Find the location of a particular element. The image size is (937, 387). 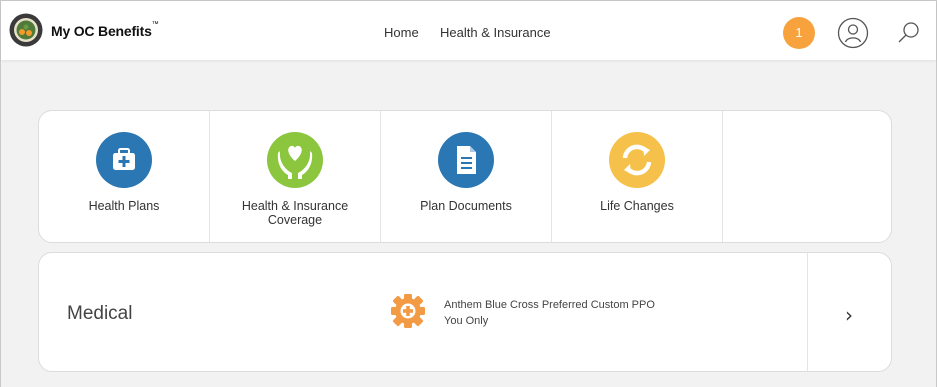

tile-empty is located at coordinates (807, 176).